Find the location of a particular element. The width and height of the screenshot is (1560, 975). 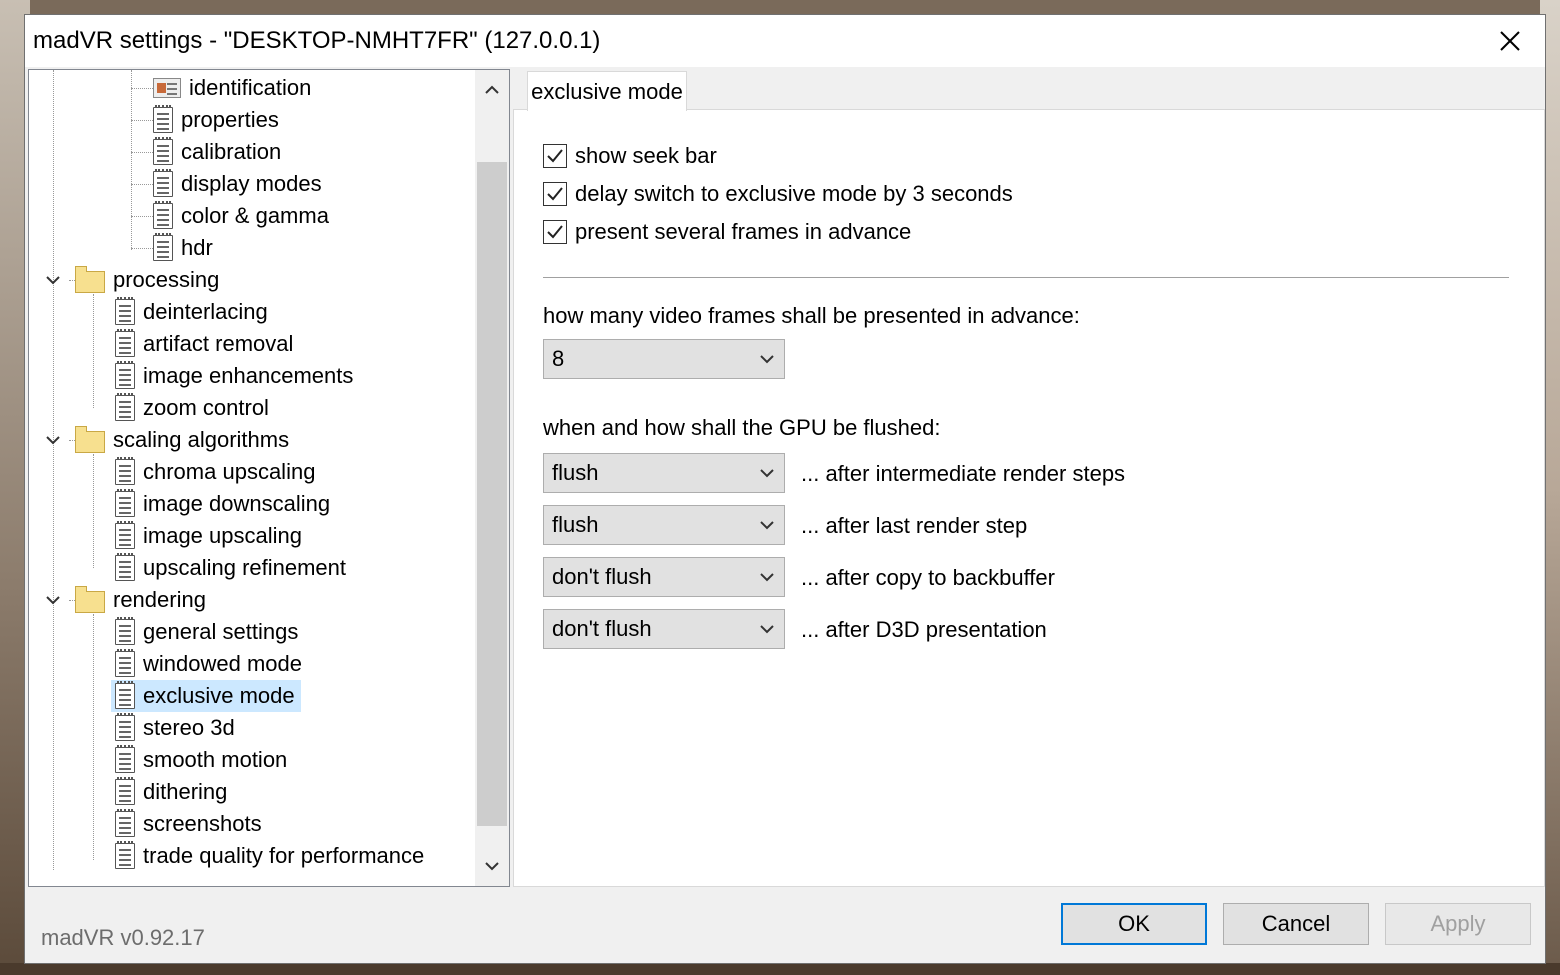

present-frames-checkbox: present several frames in advance is located at coordinates (727, 232).